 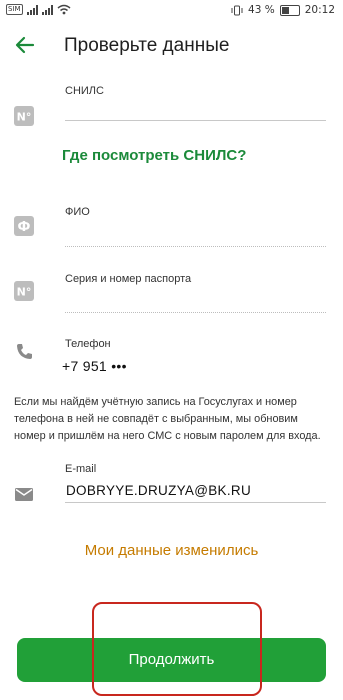 What do you see at coordinates (47, 9) in the screenshot?
I see `signal-2-icon` at bounding box center [47, 9].